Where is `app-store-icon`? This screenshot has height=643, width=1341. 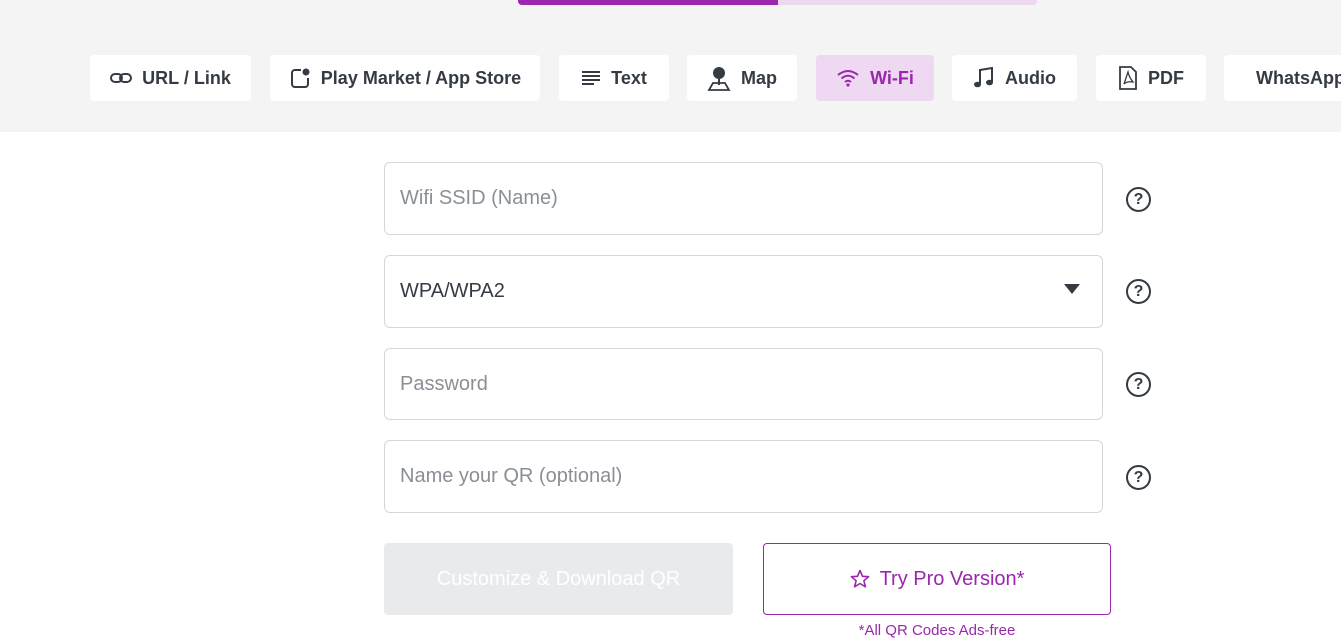
app-store-icon is located at coordinates (300, 78).